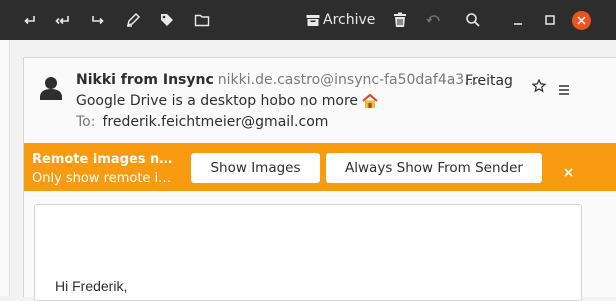  What do you see at coordinates (133, 20) in the screenshot?
I see `pen-icon` at bounding box center [133, 20].